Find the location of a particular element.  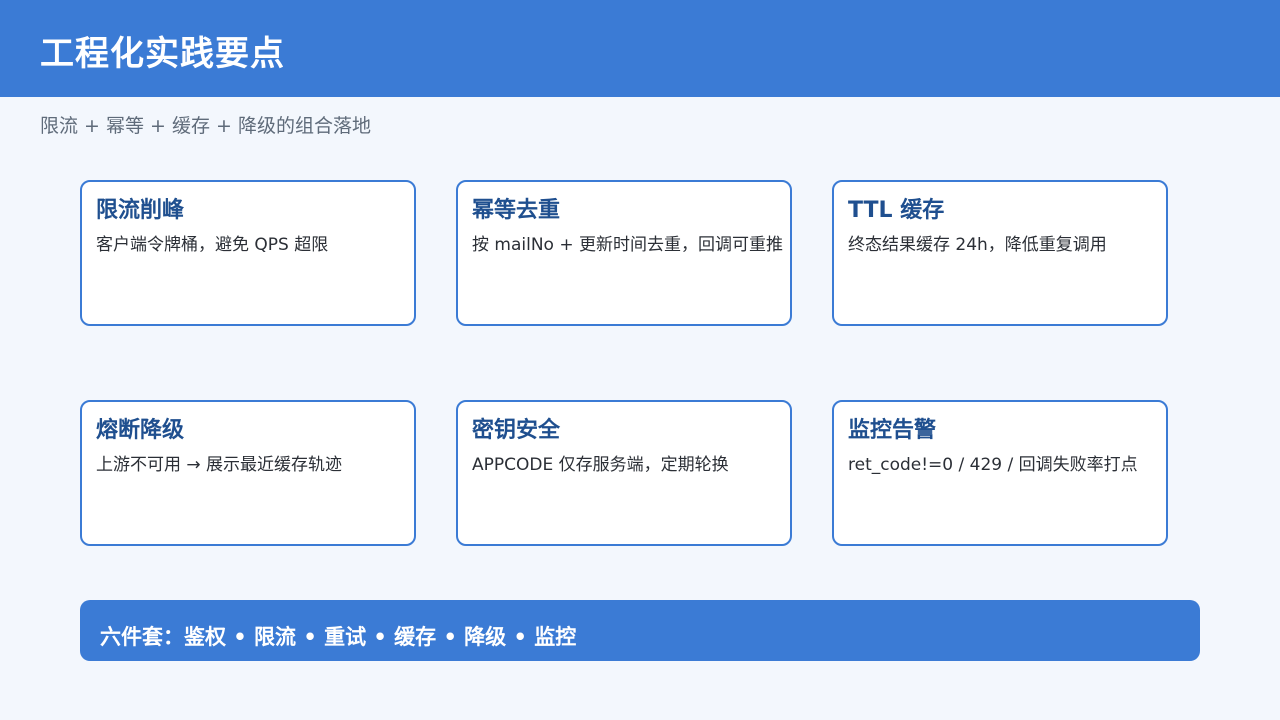

summary-text: 六件套：鉴权 • 限流 • 重试 • 缓存 • 降级 • 监控 is located at coordinates (338, 637).